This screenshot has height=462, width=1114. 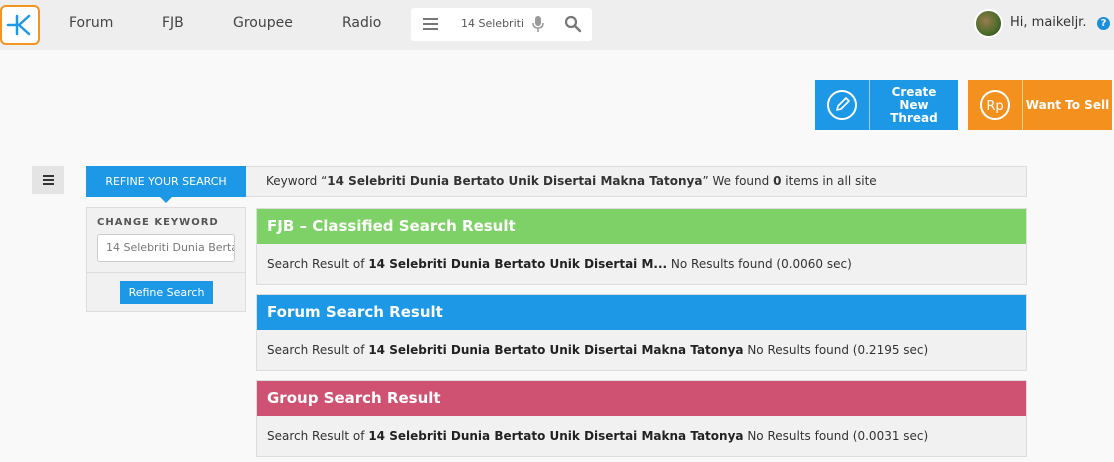 What do you see at coordinates (91, 23) in the screenshot?
I see `nav-forum: Forum` at bounding box center [91, 23].